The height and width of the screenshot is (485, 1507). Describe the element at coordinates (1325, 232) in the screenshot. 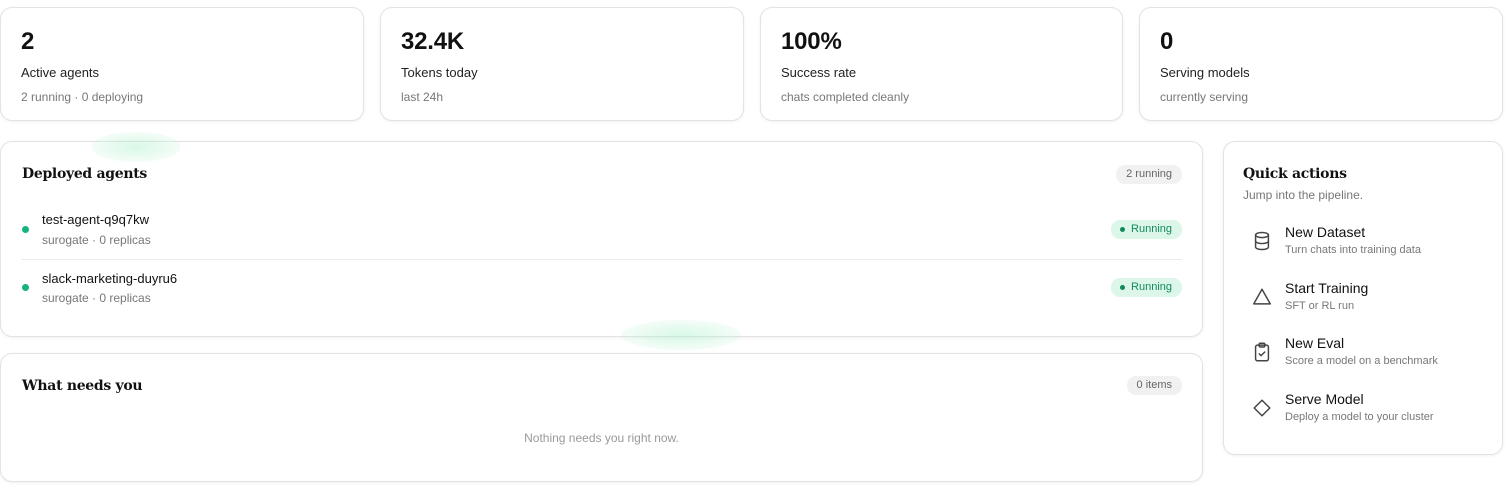

I see `quick-action-title: New Dataset` at that location.